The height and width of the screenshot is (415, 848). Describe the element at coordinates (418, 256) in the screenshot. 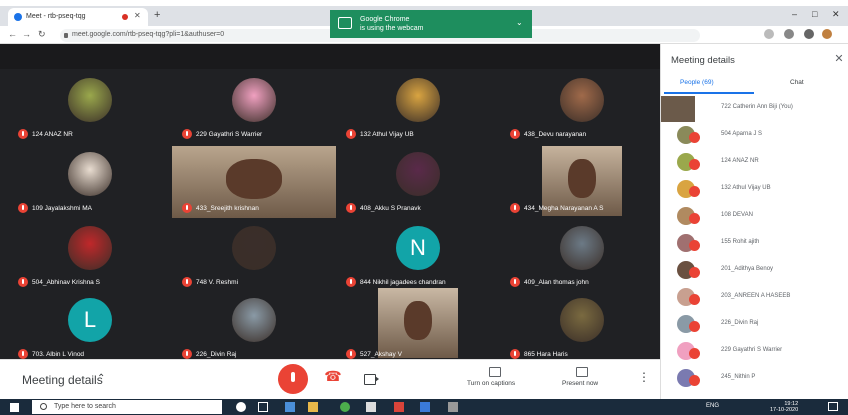

I see `participant-tile: N 844 Nikhil jagadees chandran` at that location.